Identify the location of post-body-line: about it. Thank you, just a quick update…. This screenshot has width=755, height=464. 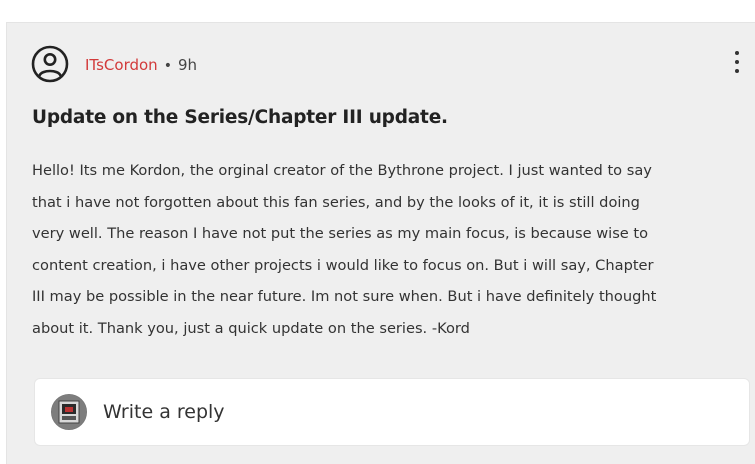
(251, 328).